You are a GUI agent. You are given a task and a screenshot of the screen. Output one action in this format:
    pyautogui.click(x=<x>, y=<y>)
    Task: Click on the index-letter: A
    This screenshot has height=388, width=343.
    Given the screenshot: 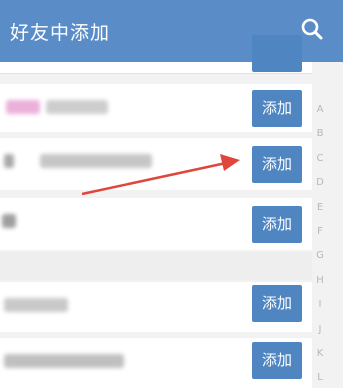 What is the action you would take?
    pyautogui.click(x=320, y=110)
    